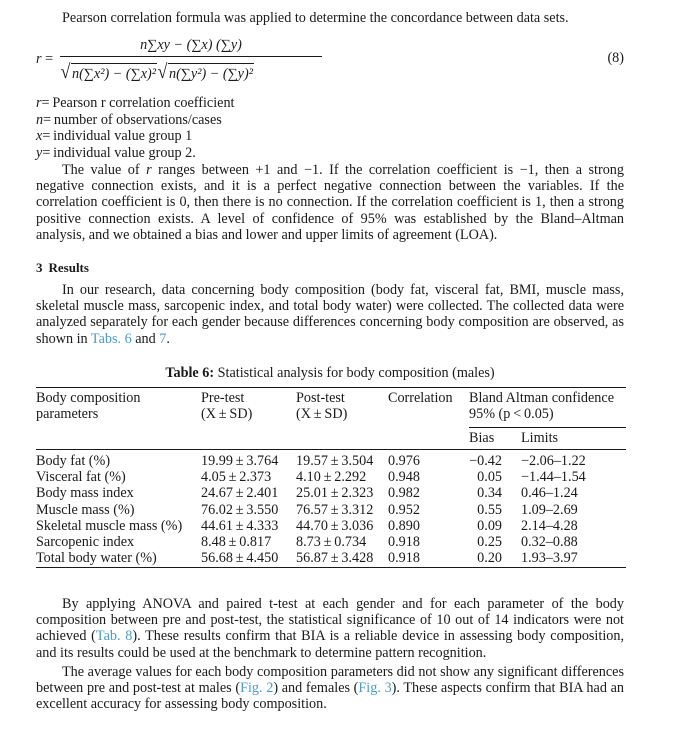 The image size is (697, 752). What do you see at coordinates (335, 509) in the screenshot?
I see `cell-post-test: 76.57 ± 3.312` at bounding box center [335, 509].